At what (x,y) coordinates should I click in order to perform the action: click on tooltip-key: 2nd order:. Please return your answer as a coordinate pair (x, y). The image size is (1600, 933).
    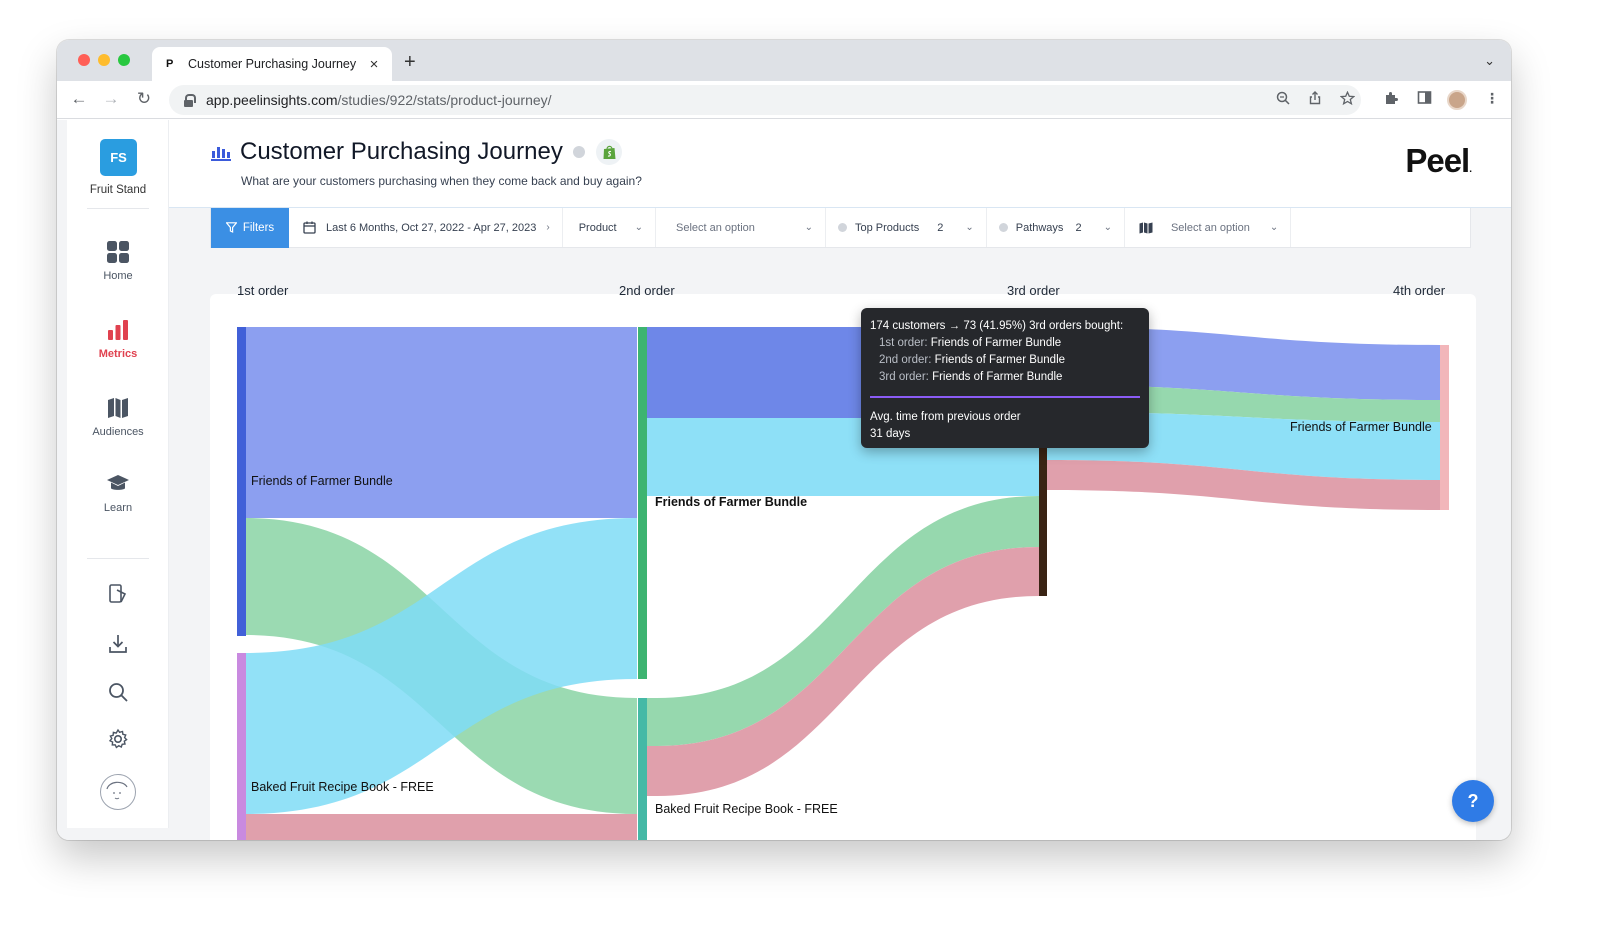
    Looking at the image, I should click on (905, 360).